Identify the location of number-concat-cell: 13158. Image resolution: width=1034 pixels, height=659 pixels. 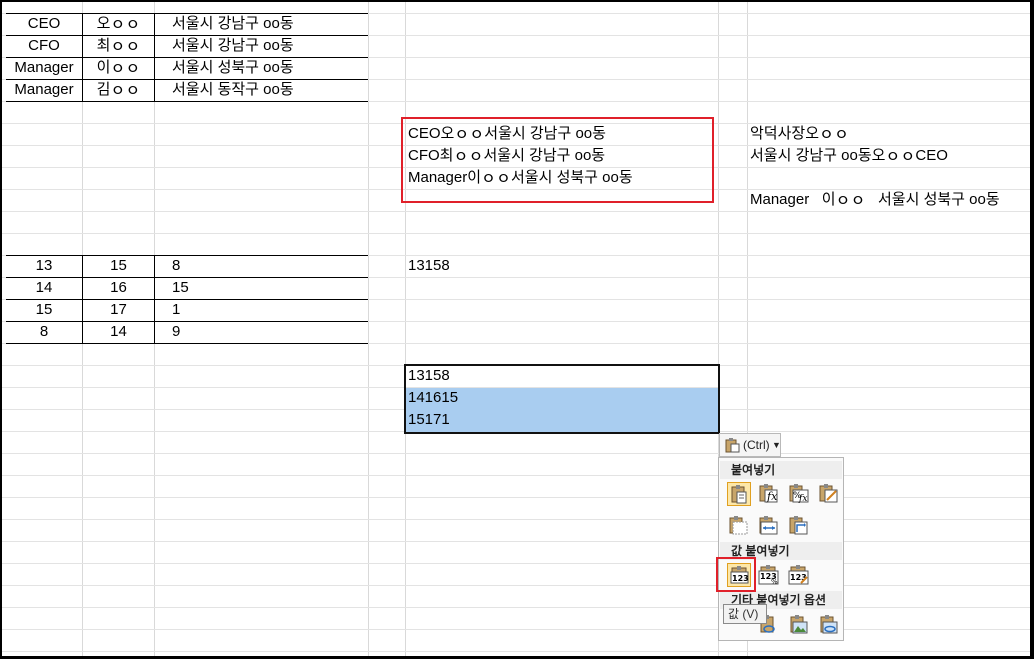
(429, 266).